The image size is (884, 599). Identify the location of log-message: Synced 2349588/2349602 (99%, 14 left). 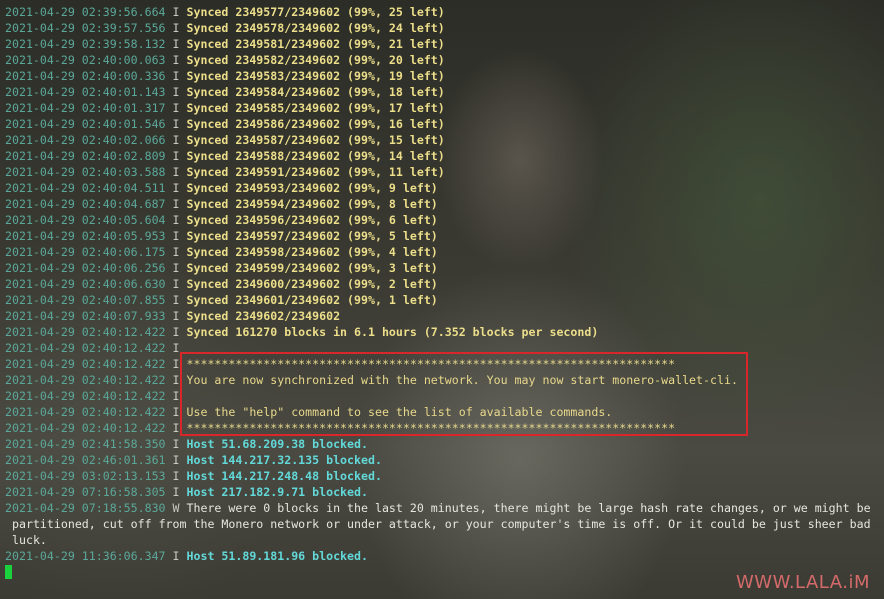
(315, 156).